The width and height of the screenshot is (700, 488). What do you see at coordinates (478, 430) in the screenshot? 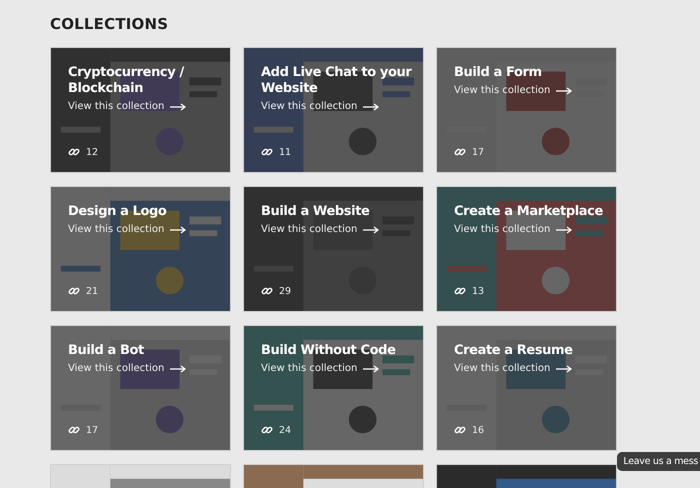
I see `link-count: 16` at bounding box center [478, 430].